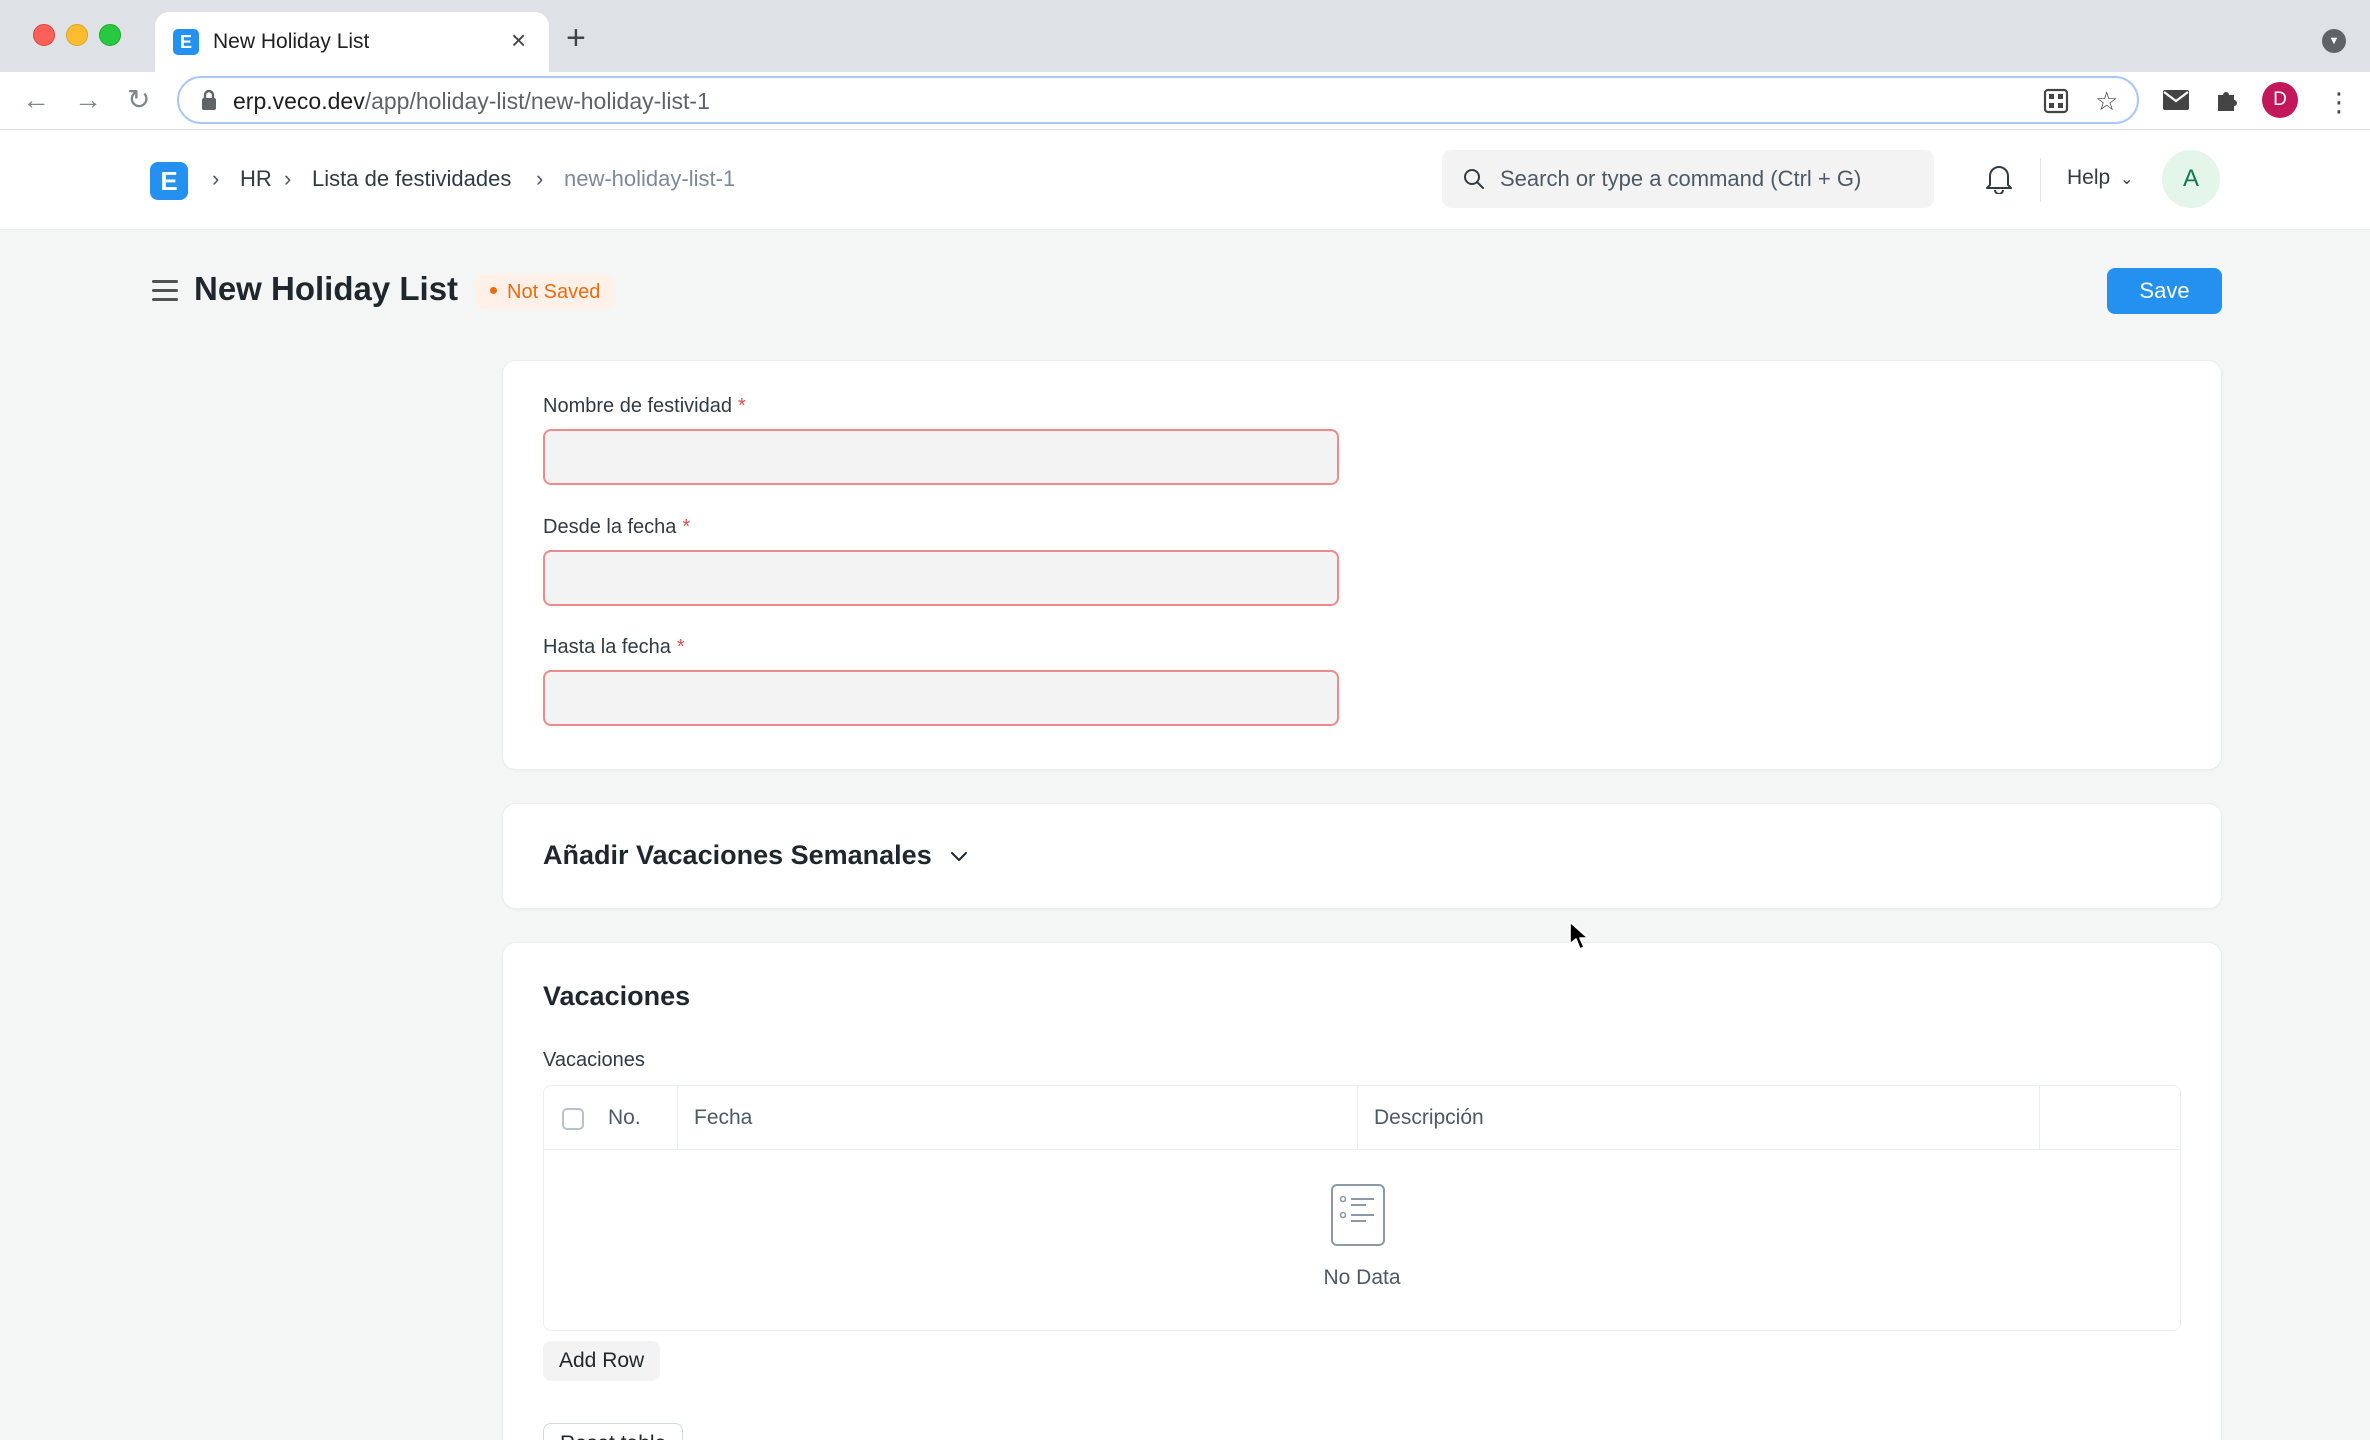  I want to click on breadcrumb-holiday-list: Lista de festividades, so click(411, 179).